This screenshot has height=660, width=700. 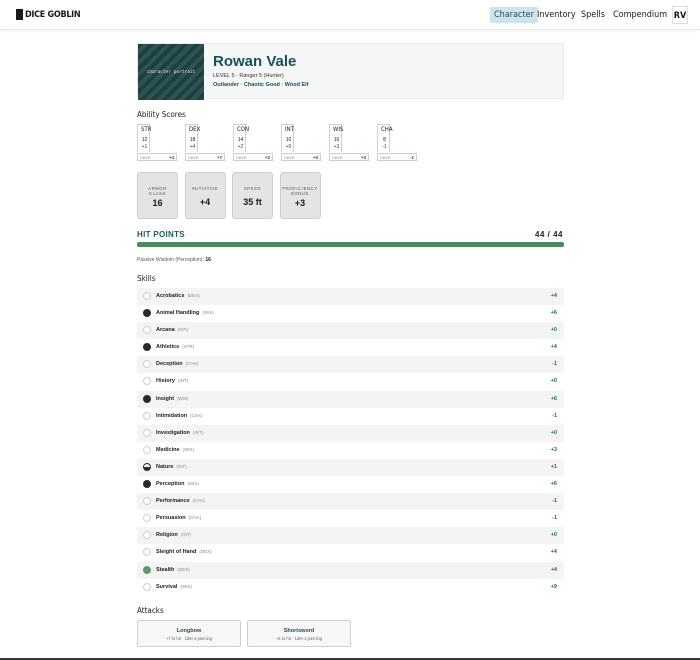 What do you see at coordinates (385, 138) in the screenshot?
I see `ability-score-box: CHA 8 -1` at bounding box center [385, 138].